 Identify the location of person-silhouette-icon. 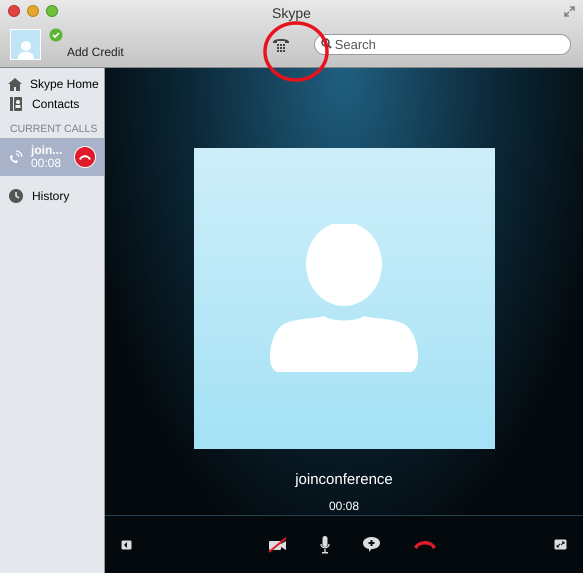
(344, 298).